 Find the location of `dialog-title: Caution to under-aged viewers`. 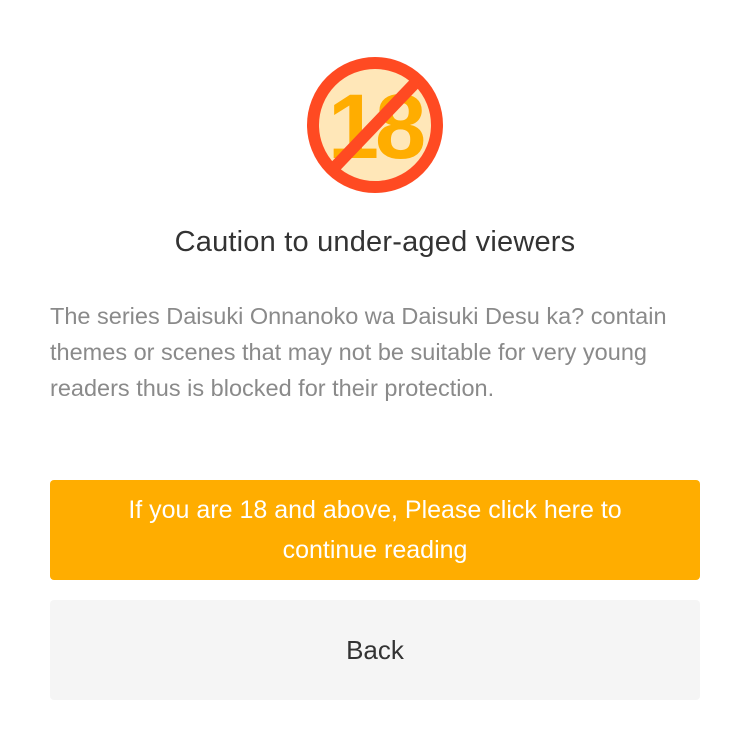

dialog-title: Caution to under-aged viewers is located at coordinates (375, 242).